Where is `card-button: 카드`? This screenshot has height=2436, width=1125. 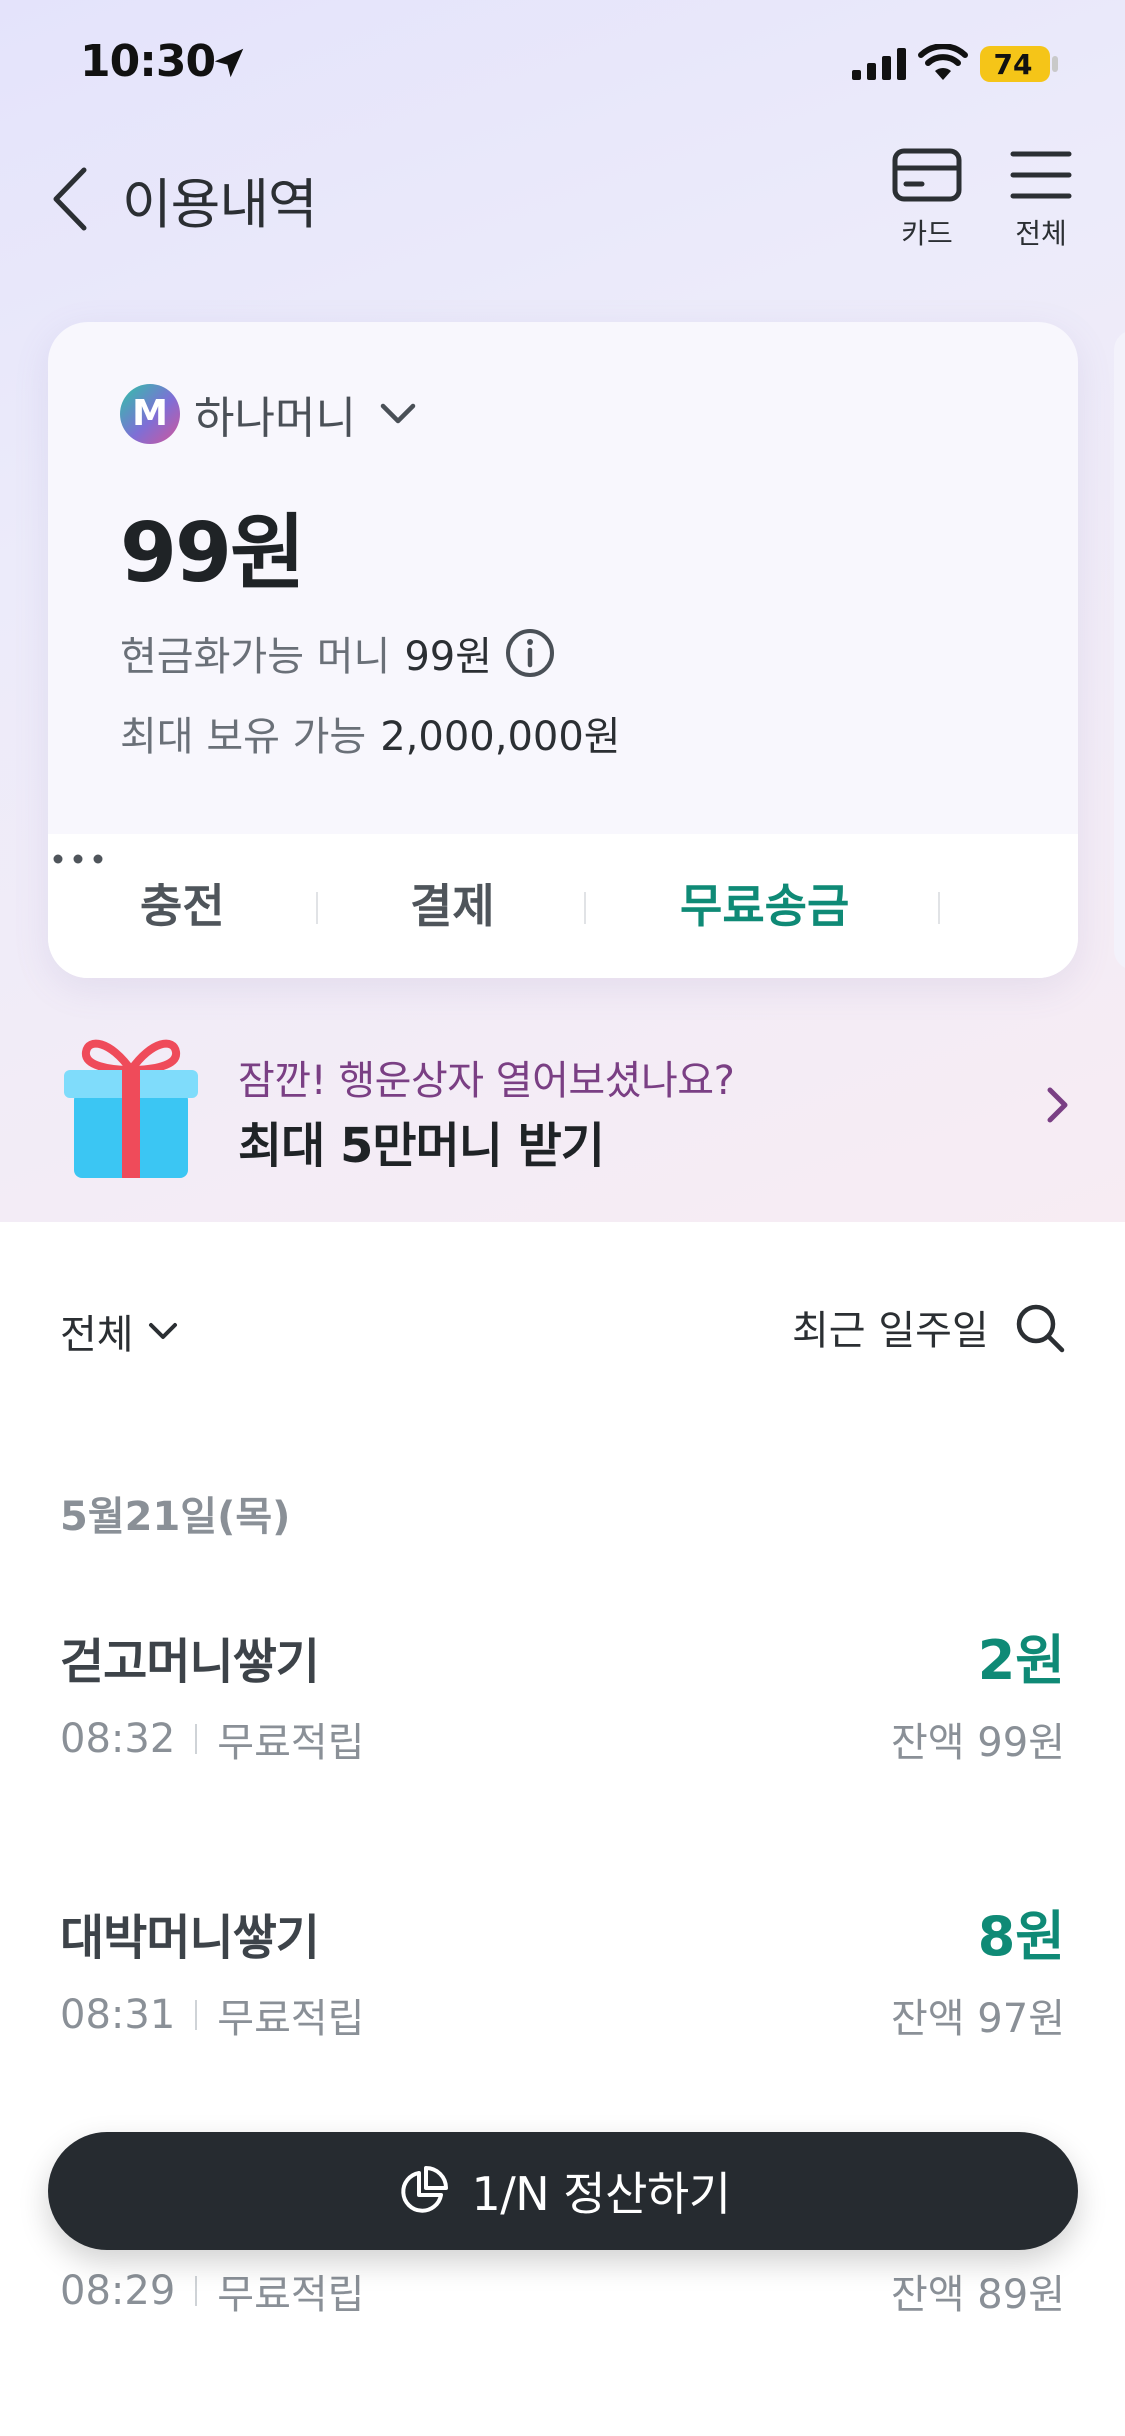 card-button: 카드 is located at coordinates (927, 203).